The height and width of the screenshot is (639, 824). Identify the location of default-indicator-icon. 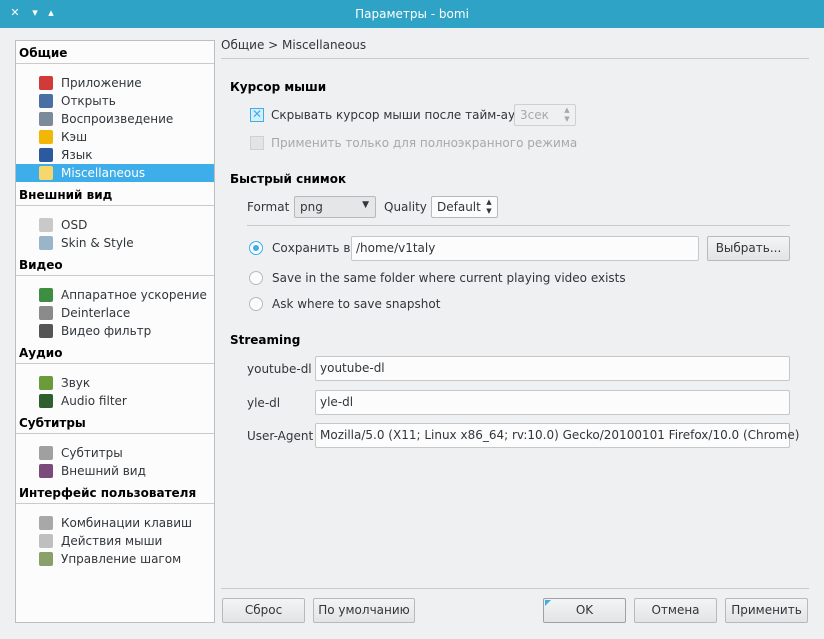
(548, 603).